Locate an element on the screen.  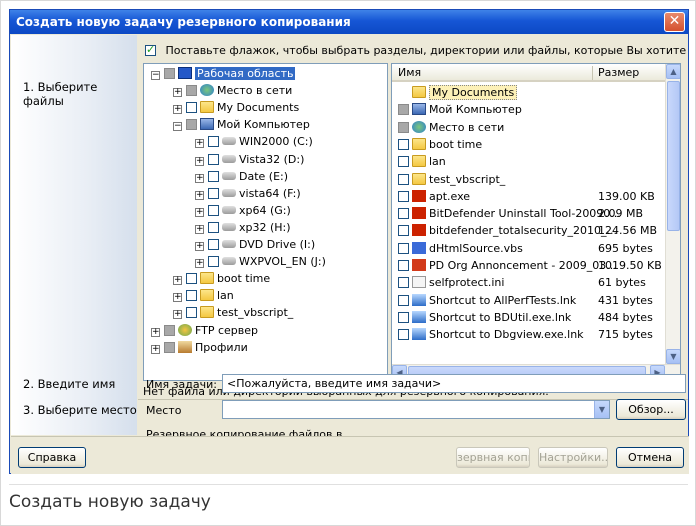
scroll-up-button: ▲ is located at coordinates (673, 71).